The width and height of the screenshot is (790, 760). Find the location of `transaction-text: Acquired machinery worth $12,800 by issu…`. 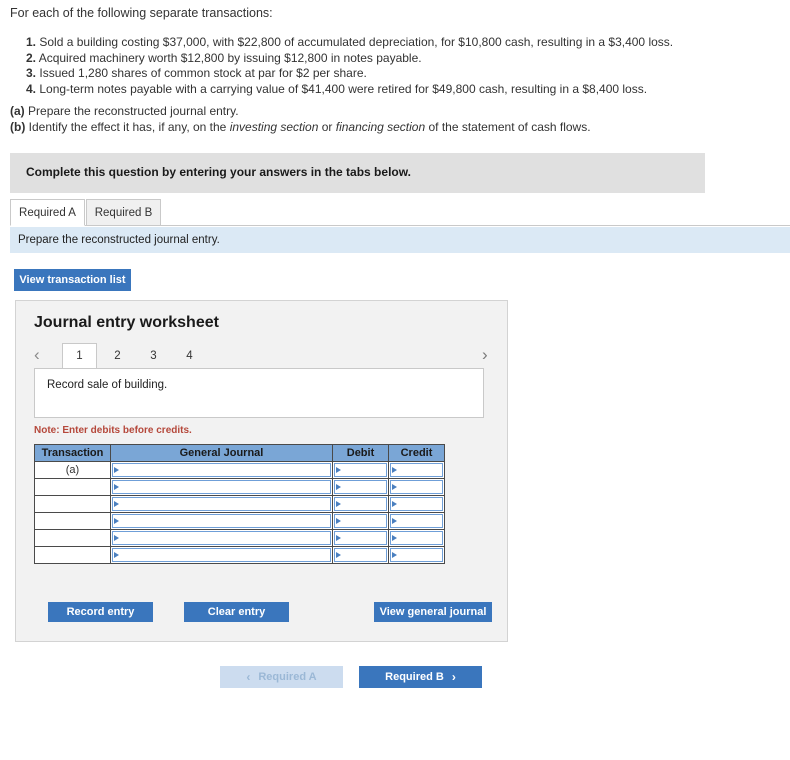

transaction-text: Acquired machinery worth $12,800 by issu… is located at coordinates (230, 57).